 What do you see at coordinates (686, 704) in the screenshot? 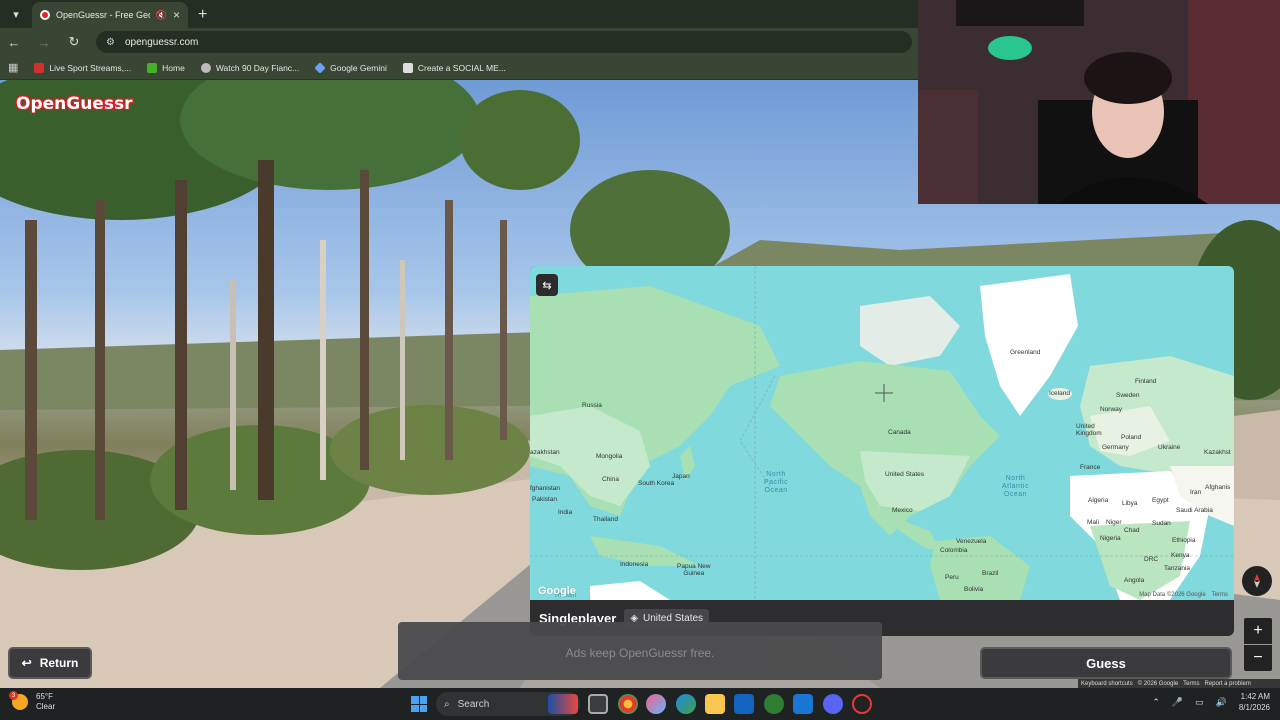
I see `edge-icon` at bounding box center [686, 704].